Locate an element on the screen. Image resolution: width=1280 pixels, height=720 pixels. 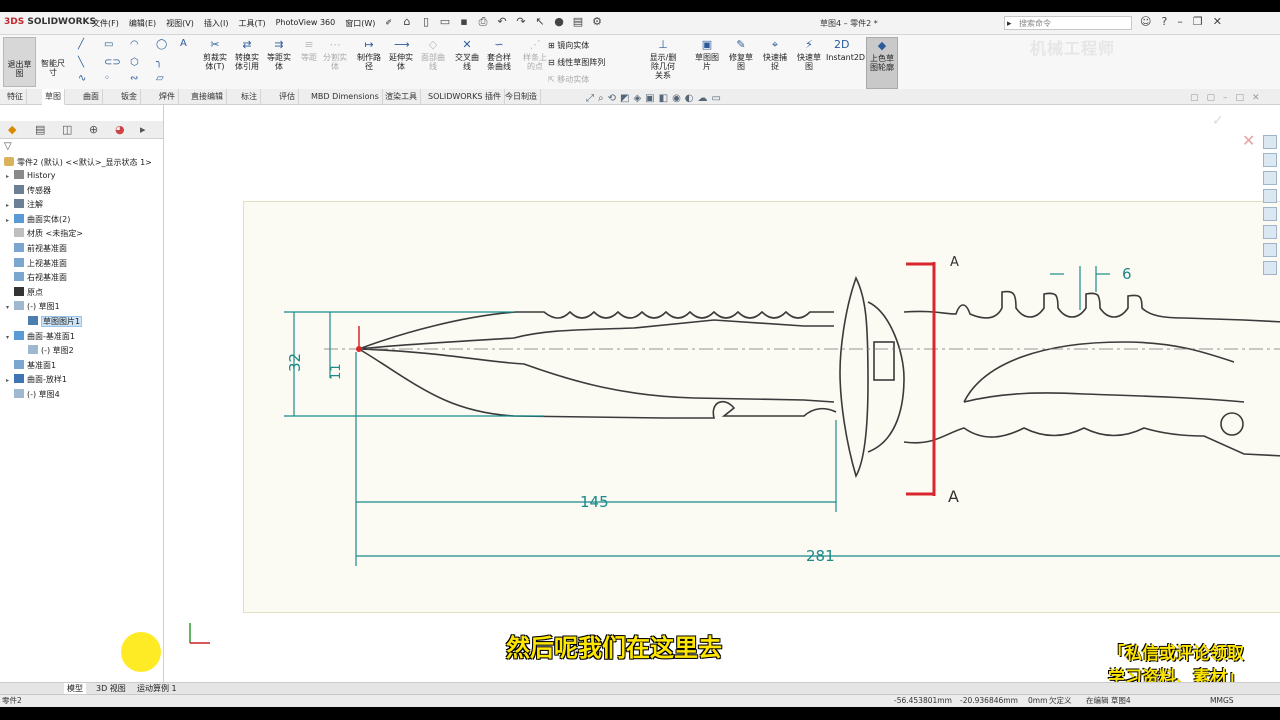
menu-photoview: PhotoView 360 is located at coordinates (306, 23).